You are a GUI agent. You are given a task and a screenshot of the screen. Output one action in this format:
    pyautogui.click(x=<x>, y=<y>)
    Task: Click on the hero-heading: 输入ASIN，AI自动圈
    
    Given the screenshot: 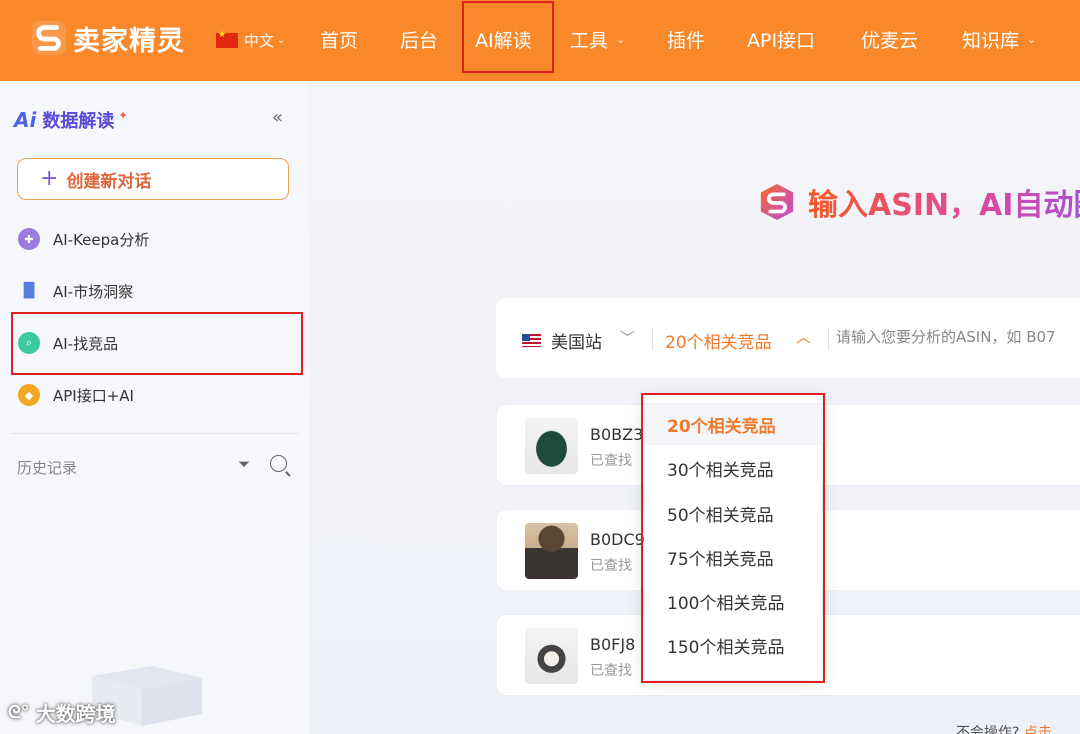 What is the action you would take?
    pyautogui.click(x=919, y=202)
    